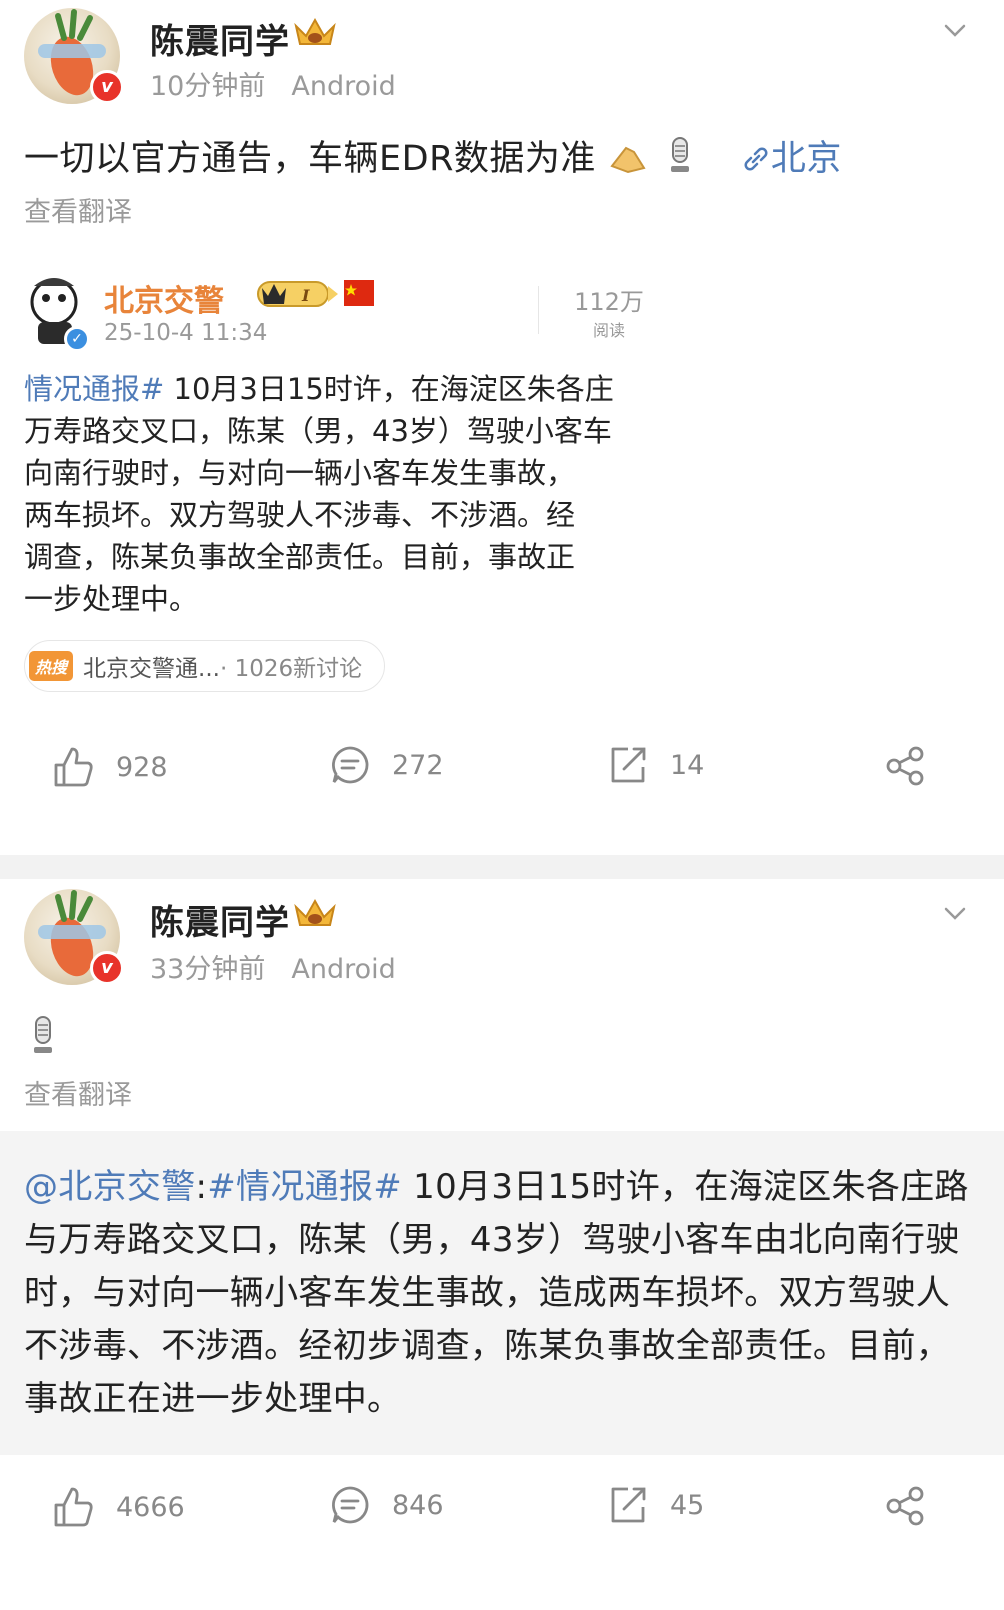 The width and height of the screenshot is (1004, 1610). I want to click on flag-icon, so click(359, 293).